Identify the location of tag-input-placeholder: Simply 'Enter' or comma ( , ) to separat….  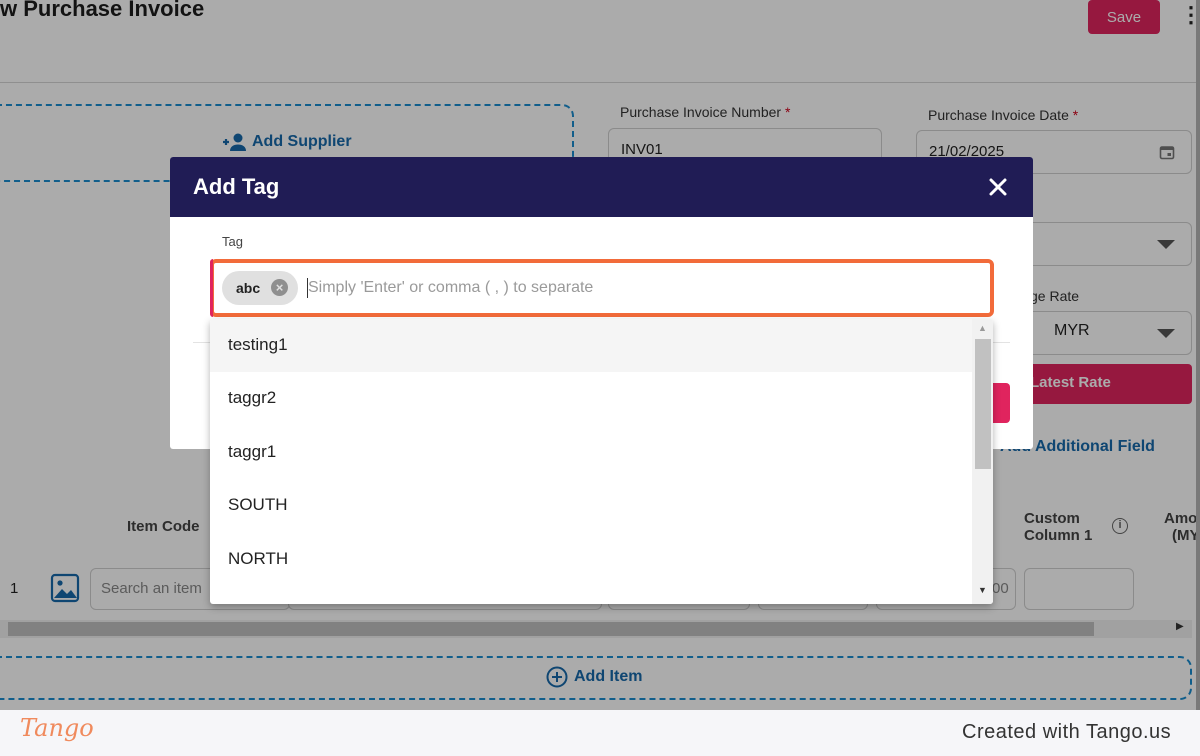
(451, 287).